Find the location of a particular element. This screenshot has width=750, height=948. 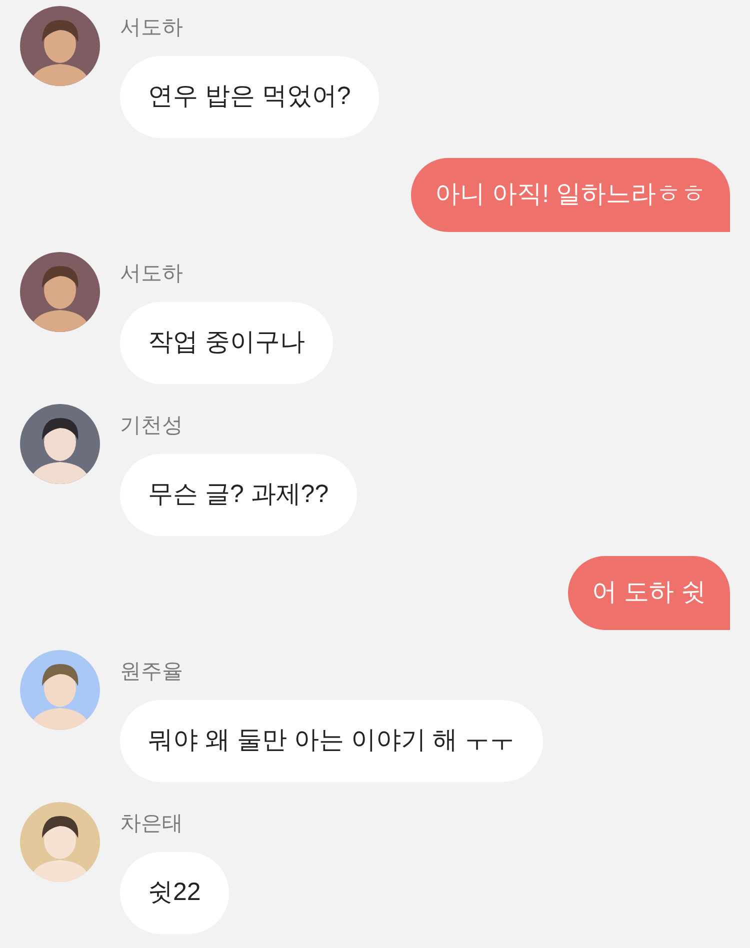

sender-name: 원주율 is located at coordinates (151, 672).